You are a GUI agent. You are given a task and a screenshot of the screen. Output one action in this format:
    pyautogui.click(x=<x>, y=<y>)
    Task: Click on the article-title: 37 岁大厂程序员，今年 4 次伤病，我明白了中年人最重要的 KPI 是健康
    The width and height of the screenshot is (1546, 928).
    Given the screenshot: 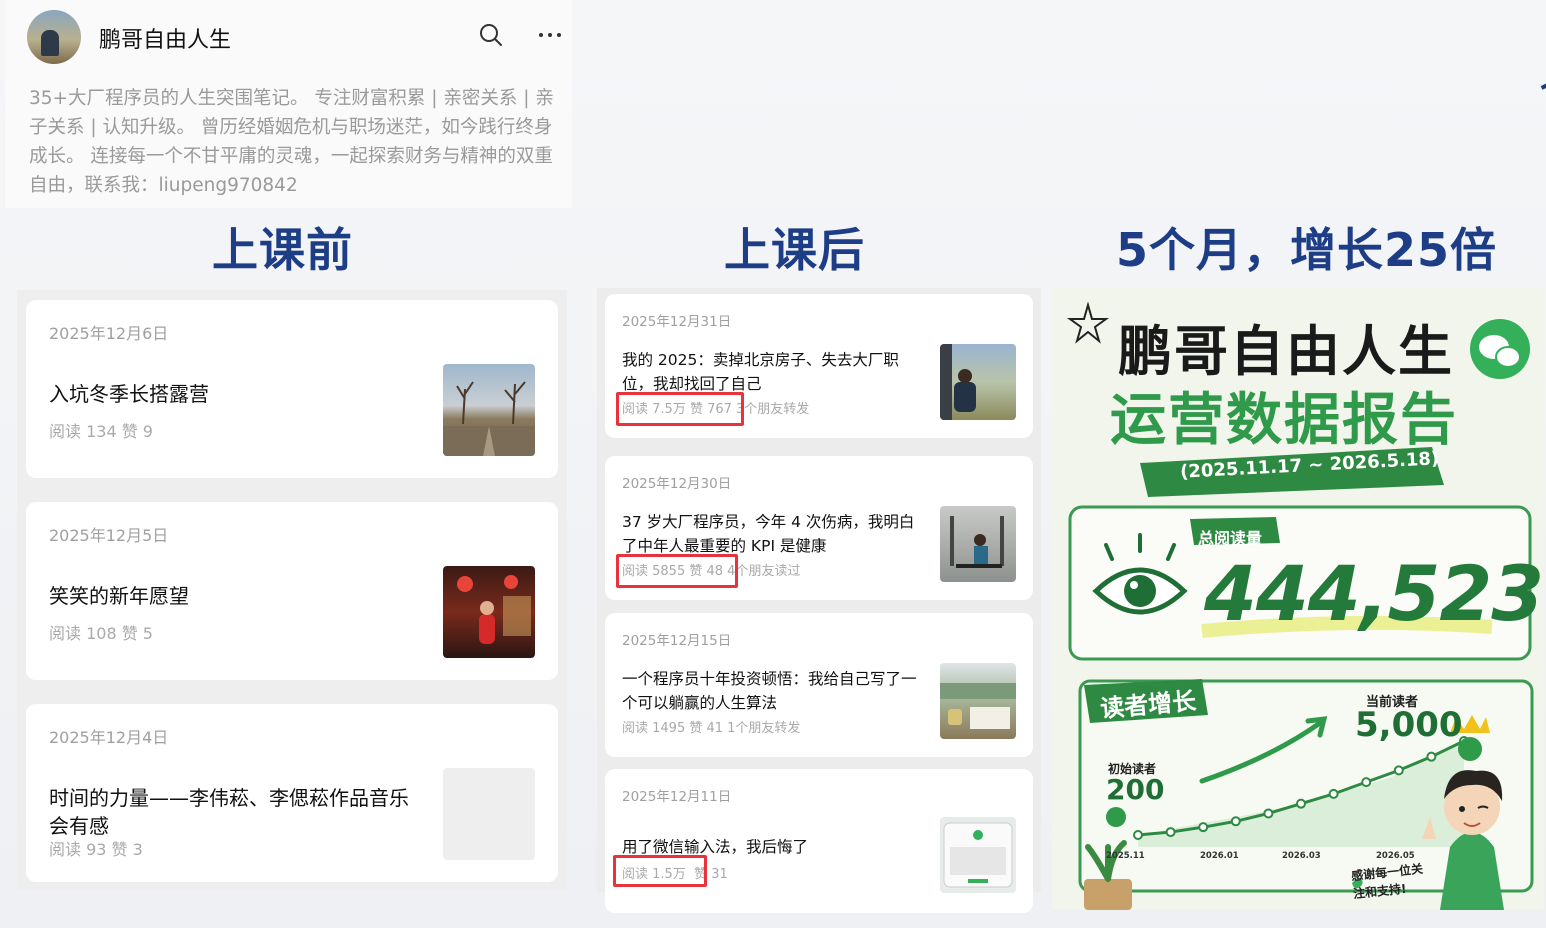 What is the action you would take?
    pyautogui.click(x=772, y=534)
    